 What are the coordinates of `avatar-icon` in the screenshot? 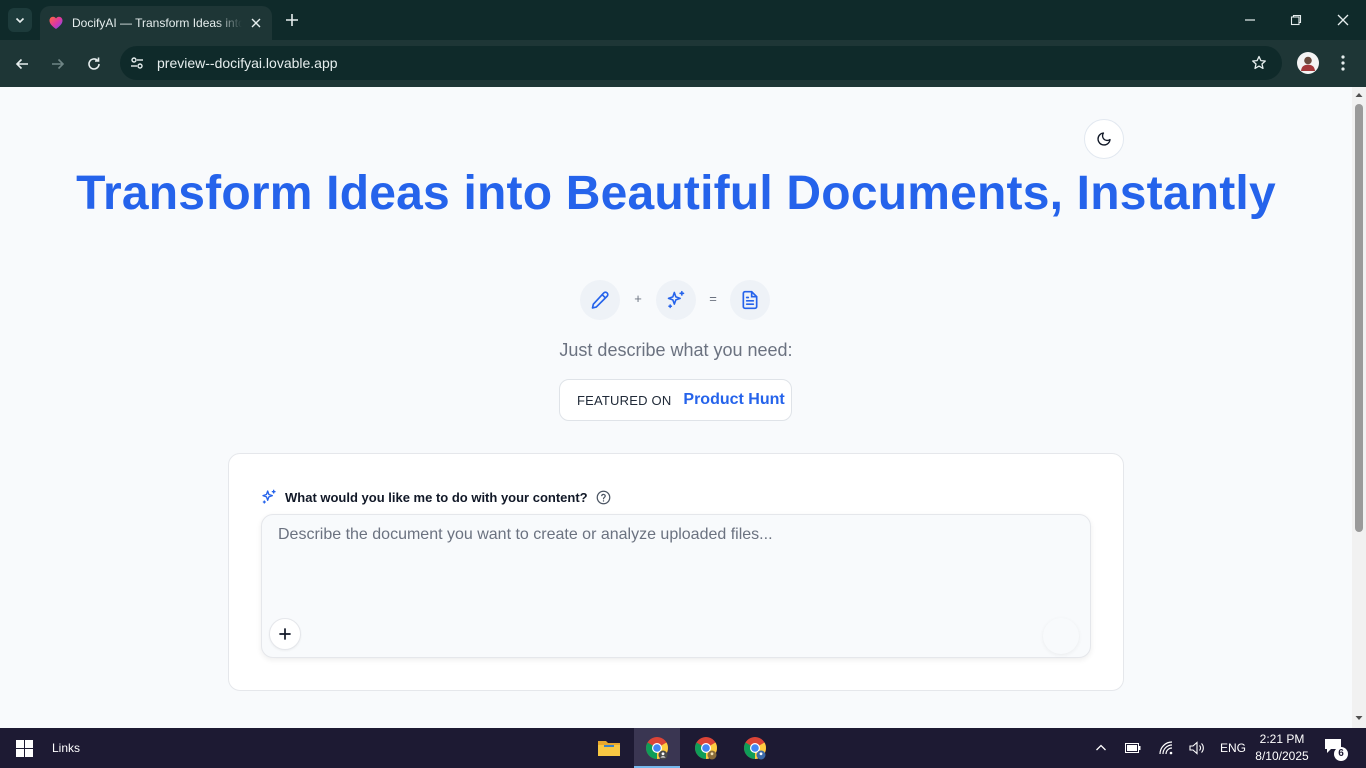 It's located at (1308, 63).